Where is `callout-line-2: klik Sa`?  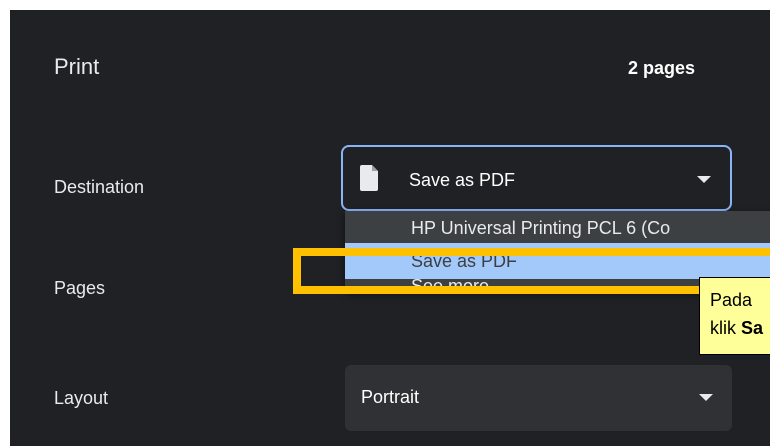 callout-line-2: klik Sa is located at coordinates (740, 328).